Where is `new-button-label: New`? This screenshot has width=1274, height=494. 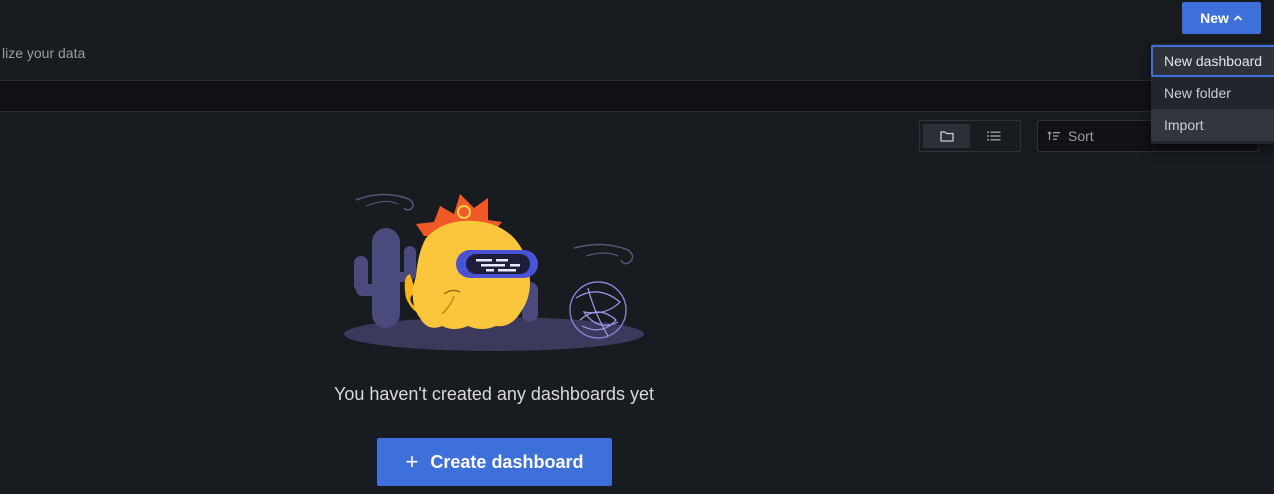
new-button-label: New is located at coordinates (1214, 18).